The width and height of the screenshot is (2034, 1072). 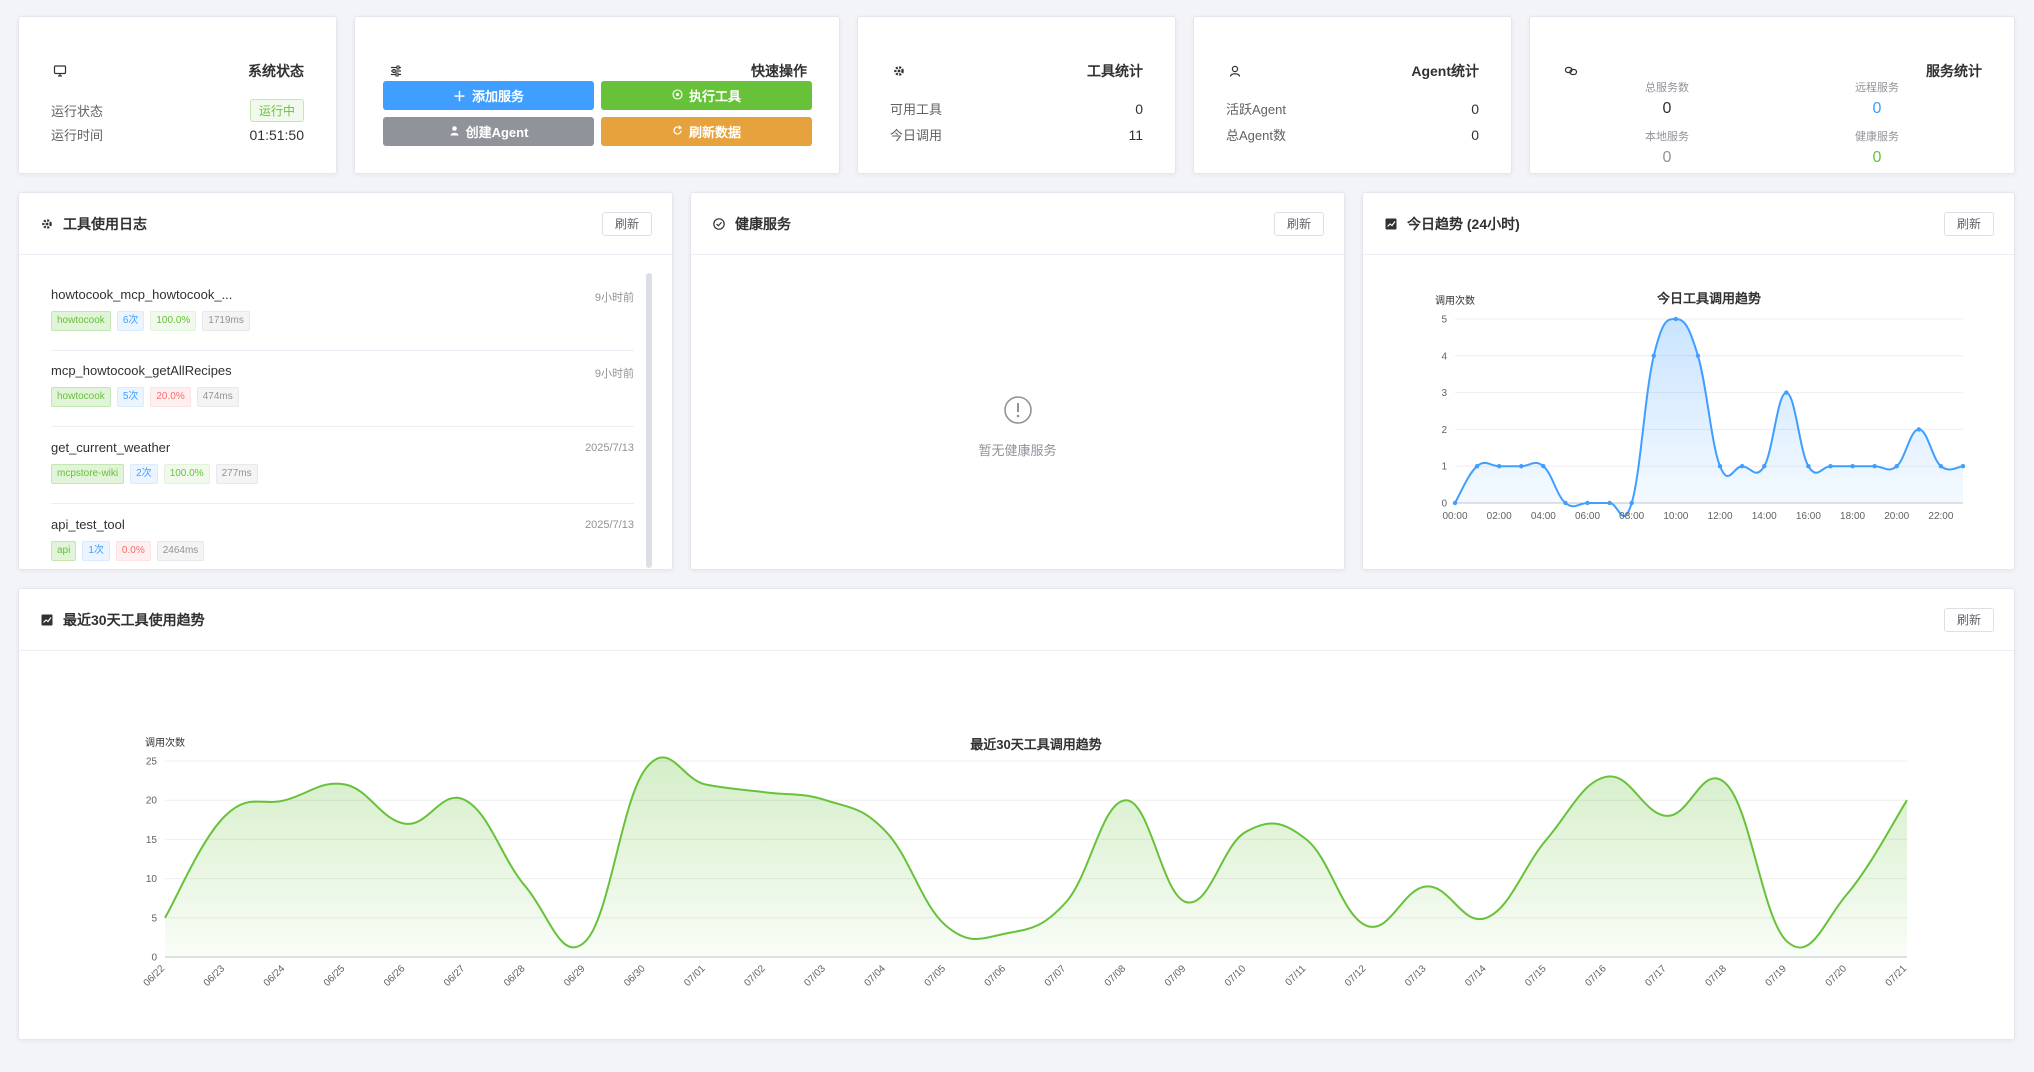 I want to click on log-tool-name: mcp_howtocook_getAllRecipes, so click(x=141, y=370).